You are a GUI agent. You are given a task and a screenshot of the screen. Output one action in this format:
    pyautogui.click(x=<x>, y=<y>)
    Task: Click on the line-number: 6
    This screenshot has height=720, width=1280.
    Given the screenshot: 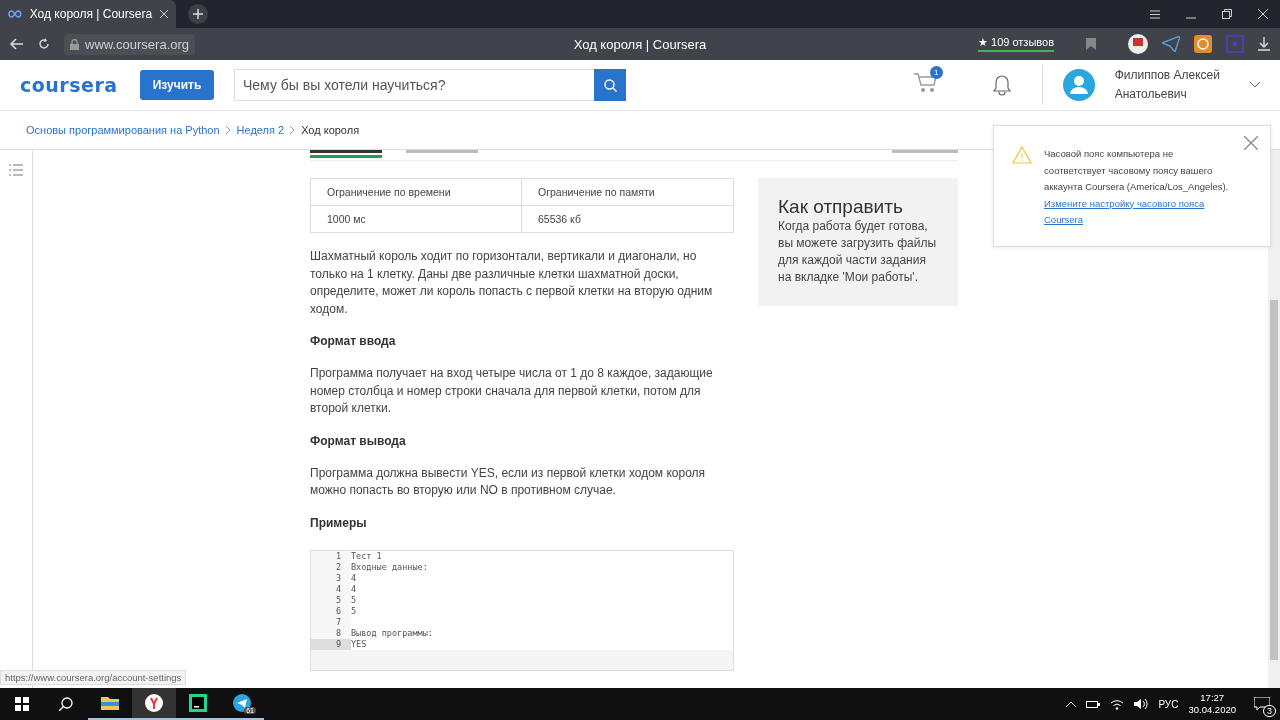 What is the action you would take?
    pyautogui.click(x=331, y=611)
    